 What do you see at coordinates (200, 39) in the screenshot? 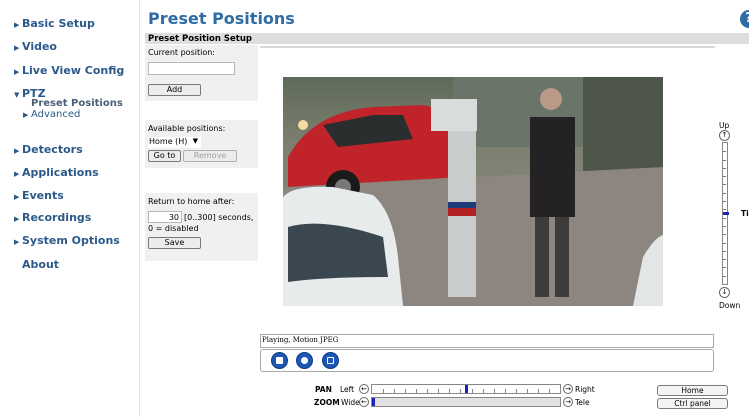
I see `section-title: Preset Position Setup` at bounding box center [200, 39].